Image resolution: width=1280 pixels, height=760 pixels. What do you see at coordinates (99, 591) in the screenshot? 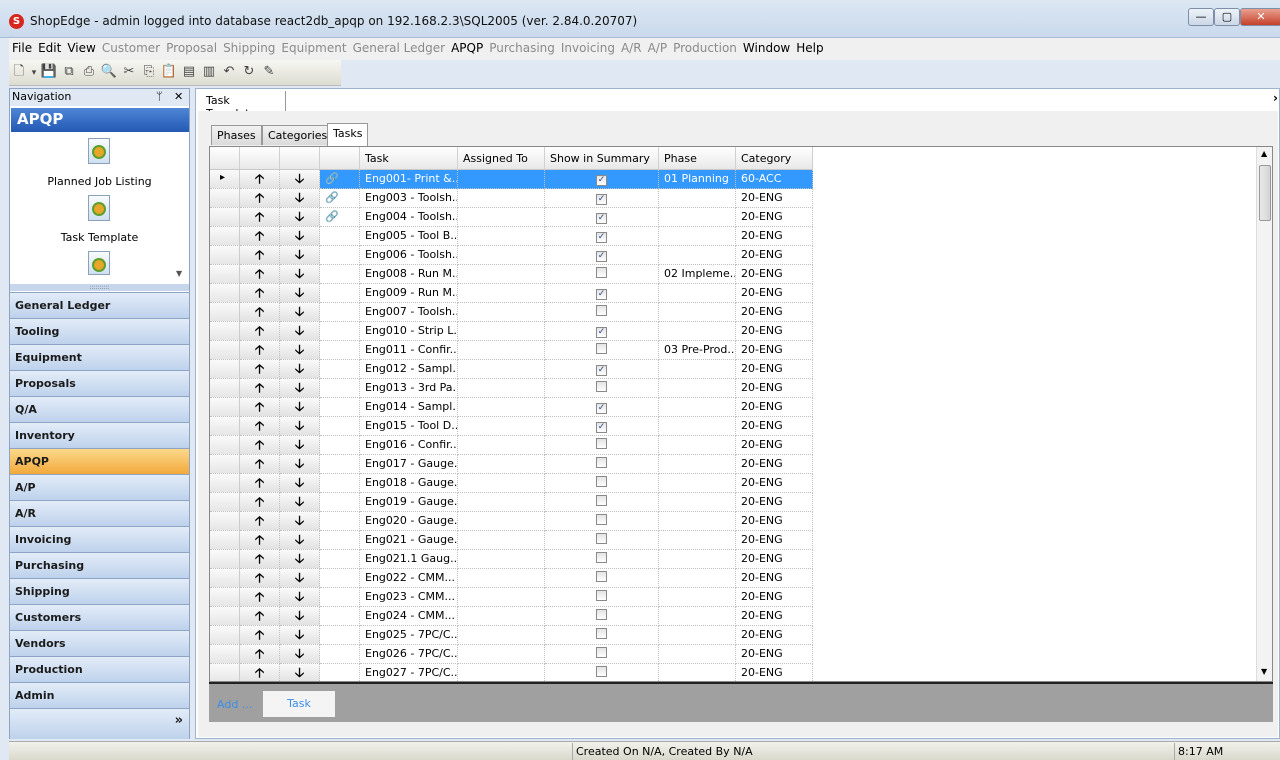
I see `nav-module-shipping: Shipping` at bounding box center [99, 591].